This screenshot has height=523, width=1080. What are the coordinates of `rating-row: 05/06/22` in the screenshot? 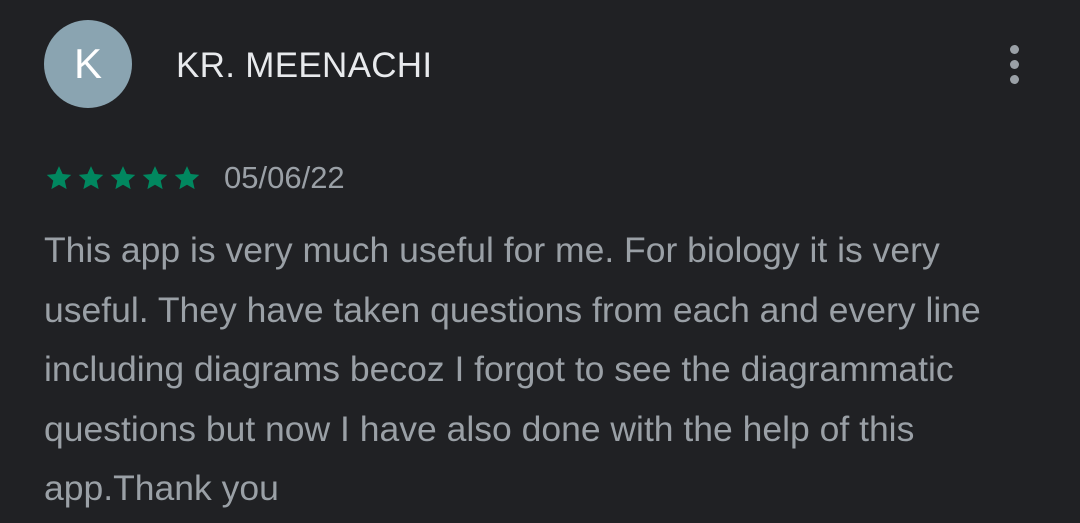 It's located at (194, 178).